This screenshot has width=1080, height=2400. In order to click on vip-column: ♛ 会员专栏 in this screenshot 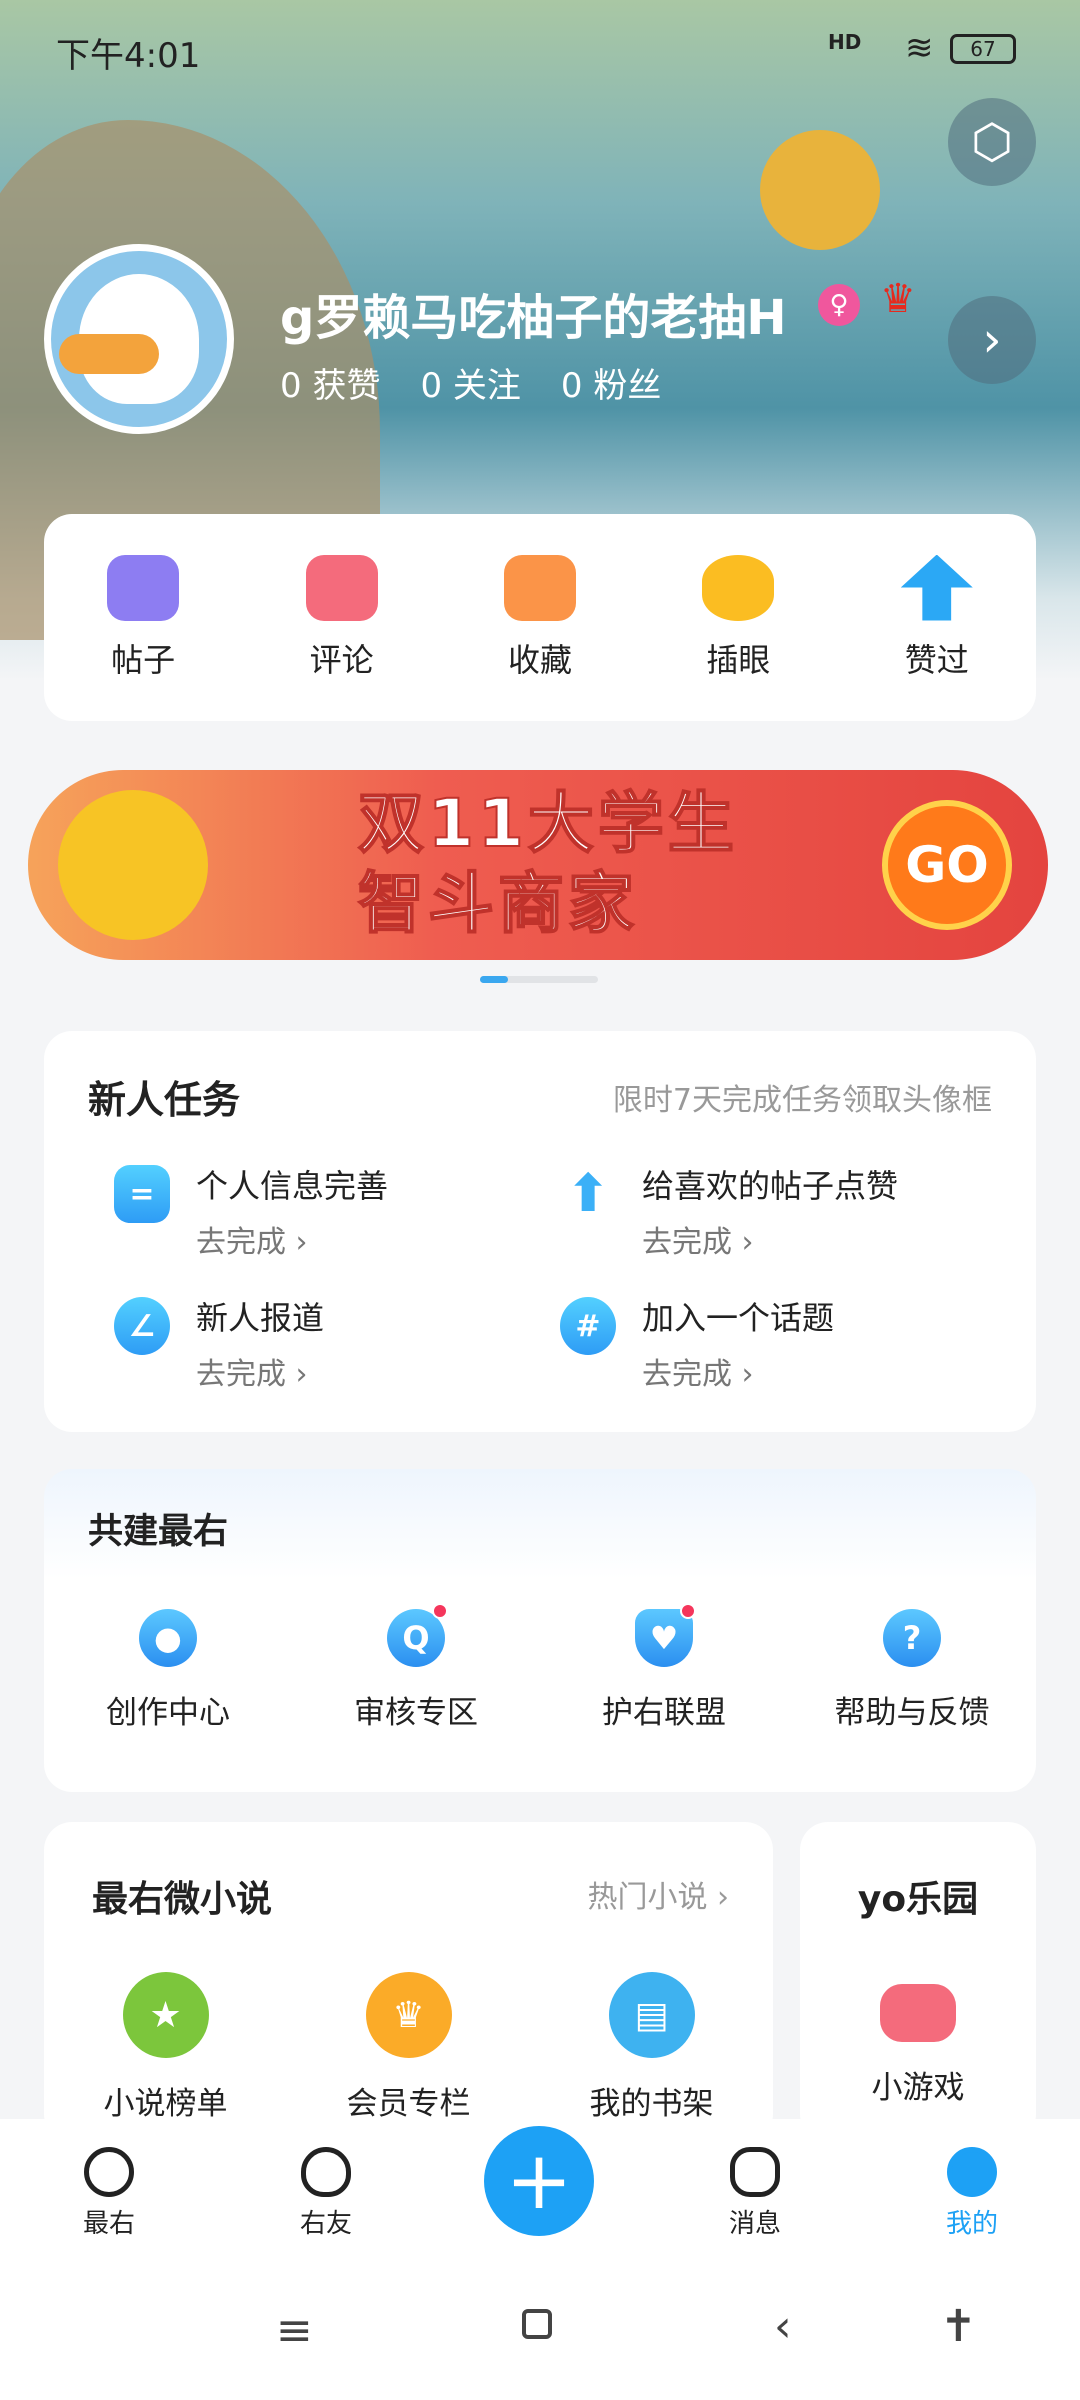, I will do `click(408, 2047)`.